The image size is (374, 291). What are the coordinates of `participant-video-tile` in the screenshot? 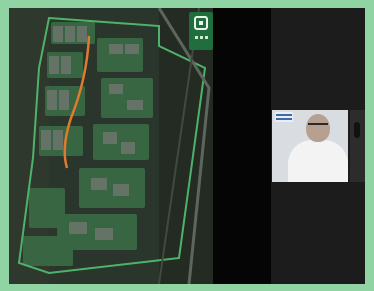 It's located at (310, 146).